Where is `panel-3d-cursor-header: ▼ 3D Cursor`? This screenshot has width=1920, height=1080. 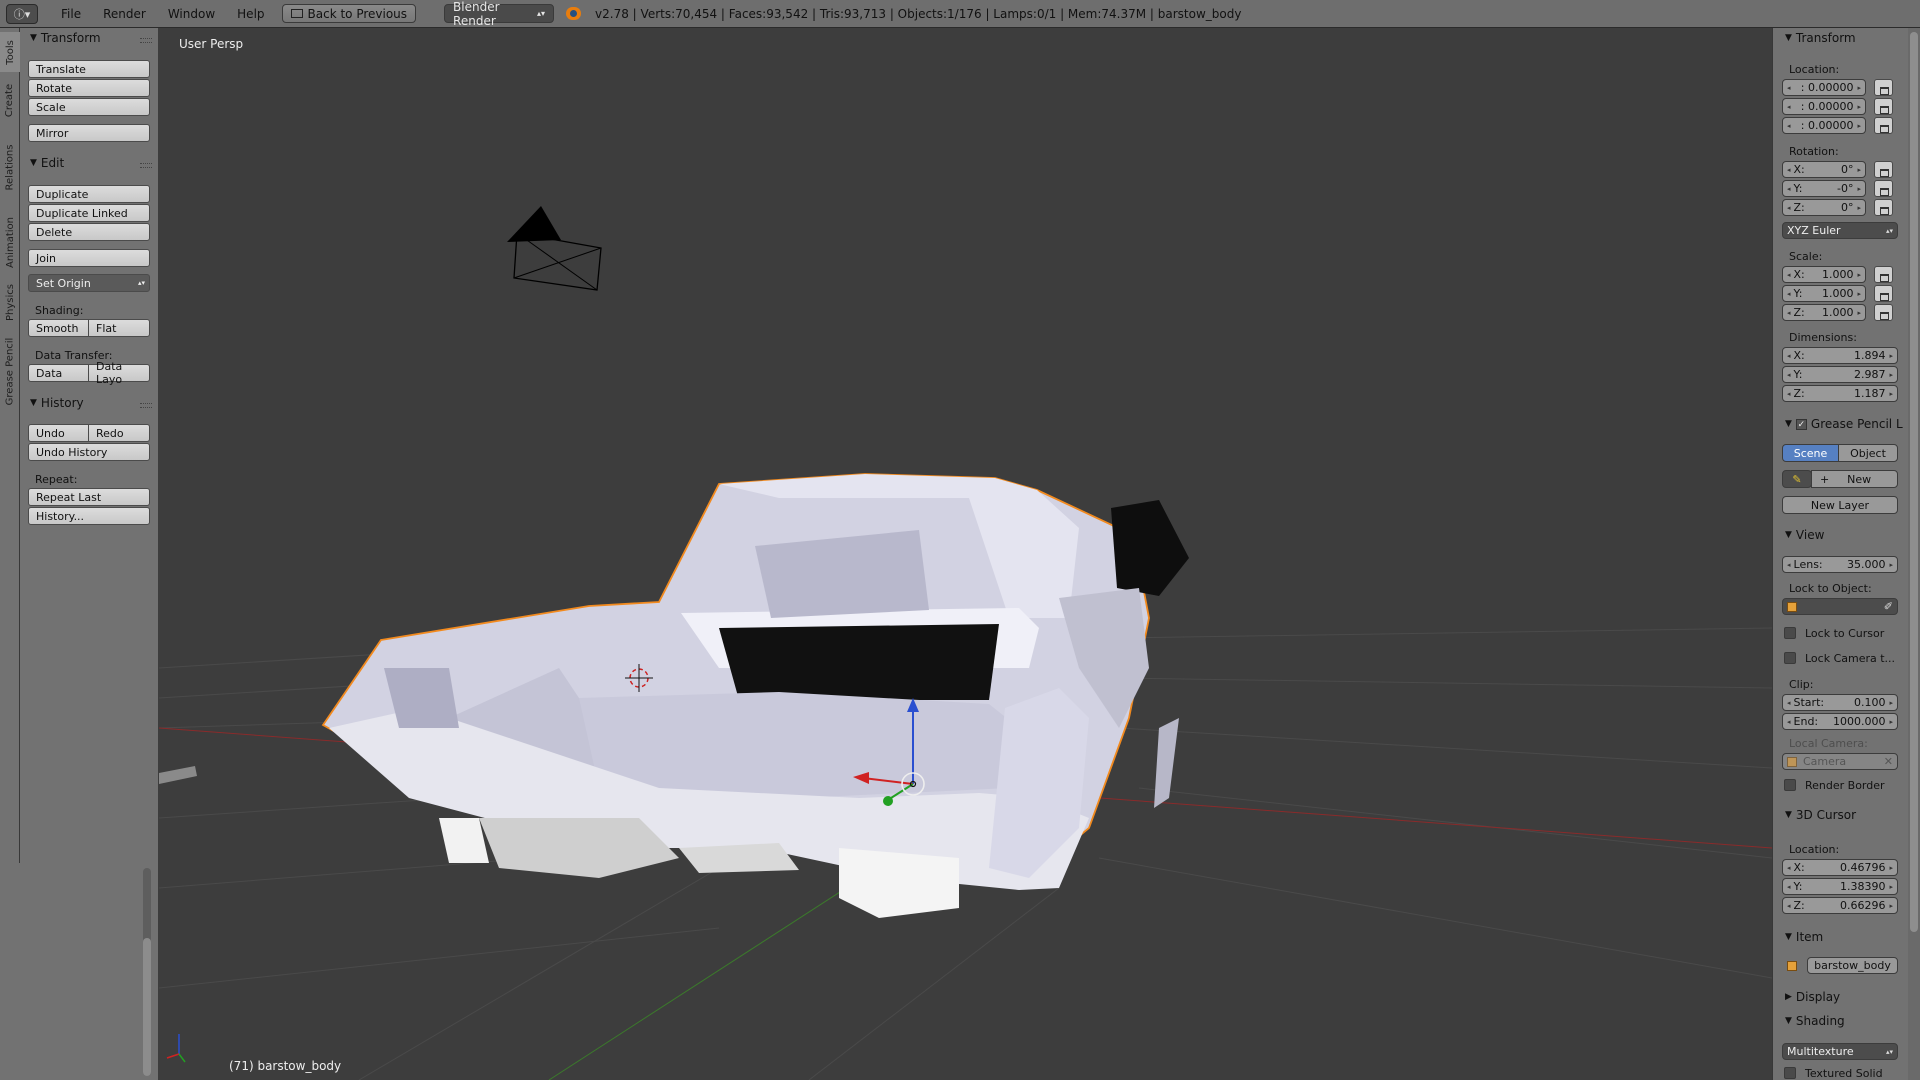
panel-3d-cursor-header: ▼ 3D Cursor is located at coordinates (1820, 815).